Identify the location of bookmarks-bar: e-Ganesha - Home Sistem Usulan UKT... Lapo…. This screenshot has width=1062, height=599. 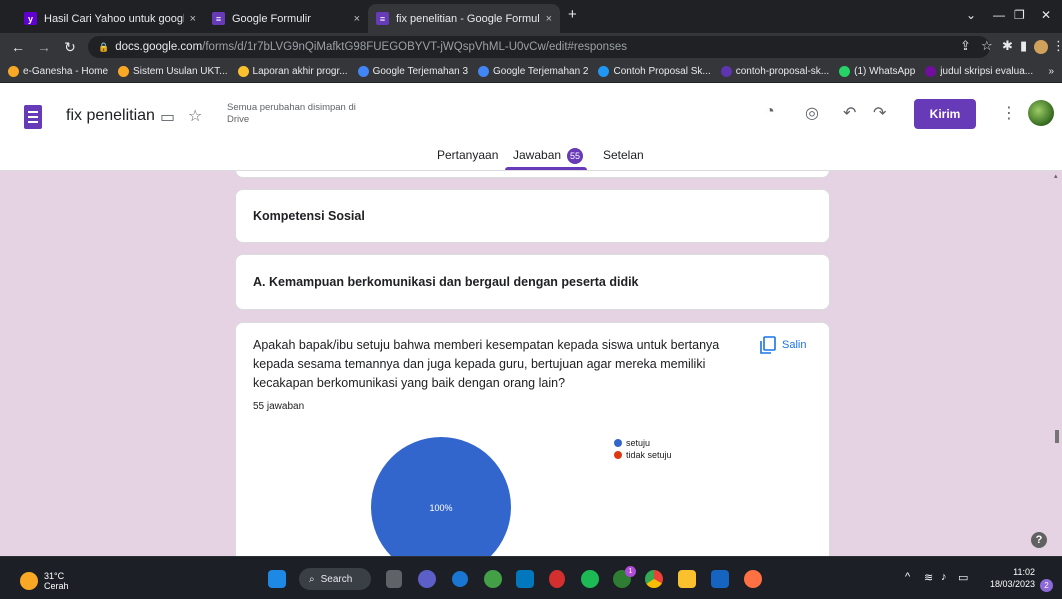
(531, 72).